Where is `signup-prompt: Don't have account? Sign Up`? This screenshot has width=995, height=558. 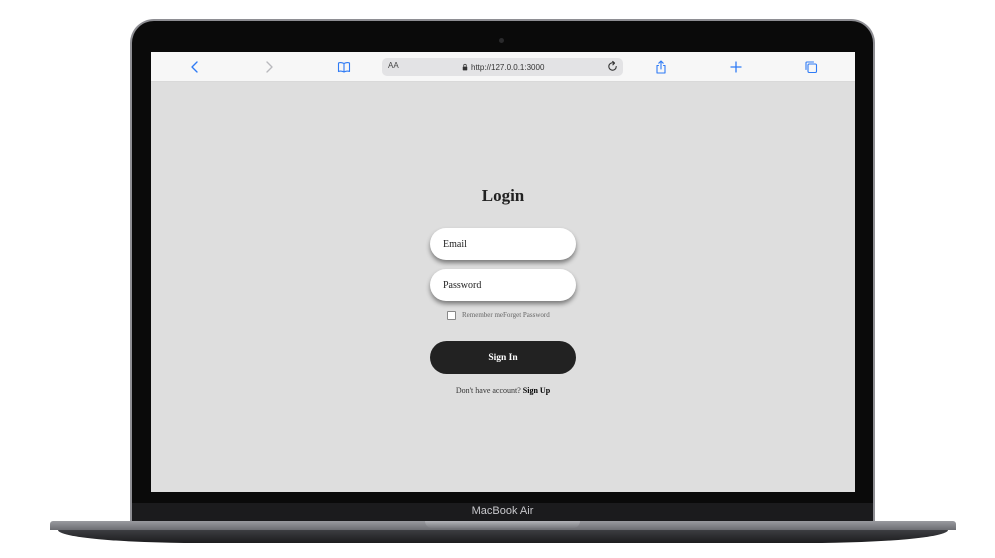
signup-prompt: Don't have account? Sign Up is located at coordinates (503, 390).